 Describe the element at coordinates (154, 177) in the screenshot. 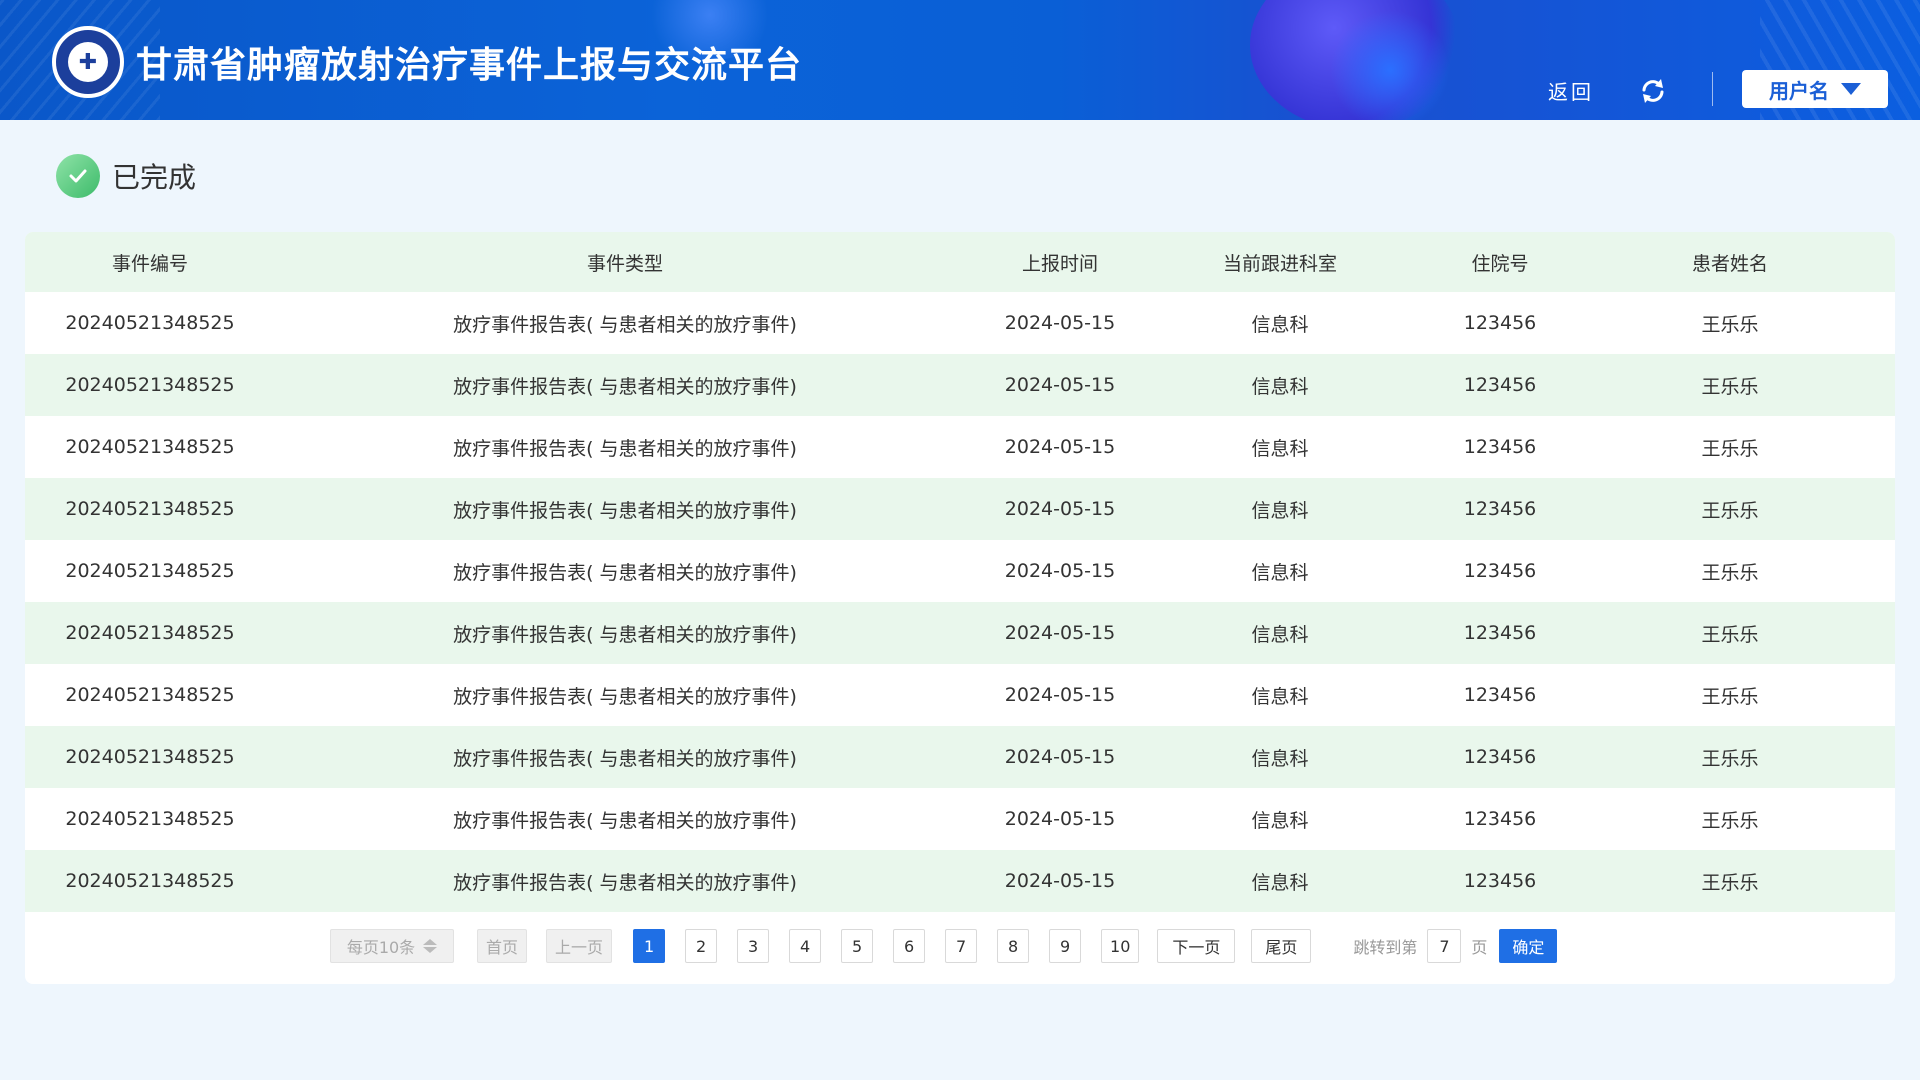

I see `status-label: 已完成` at that location.